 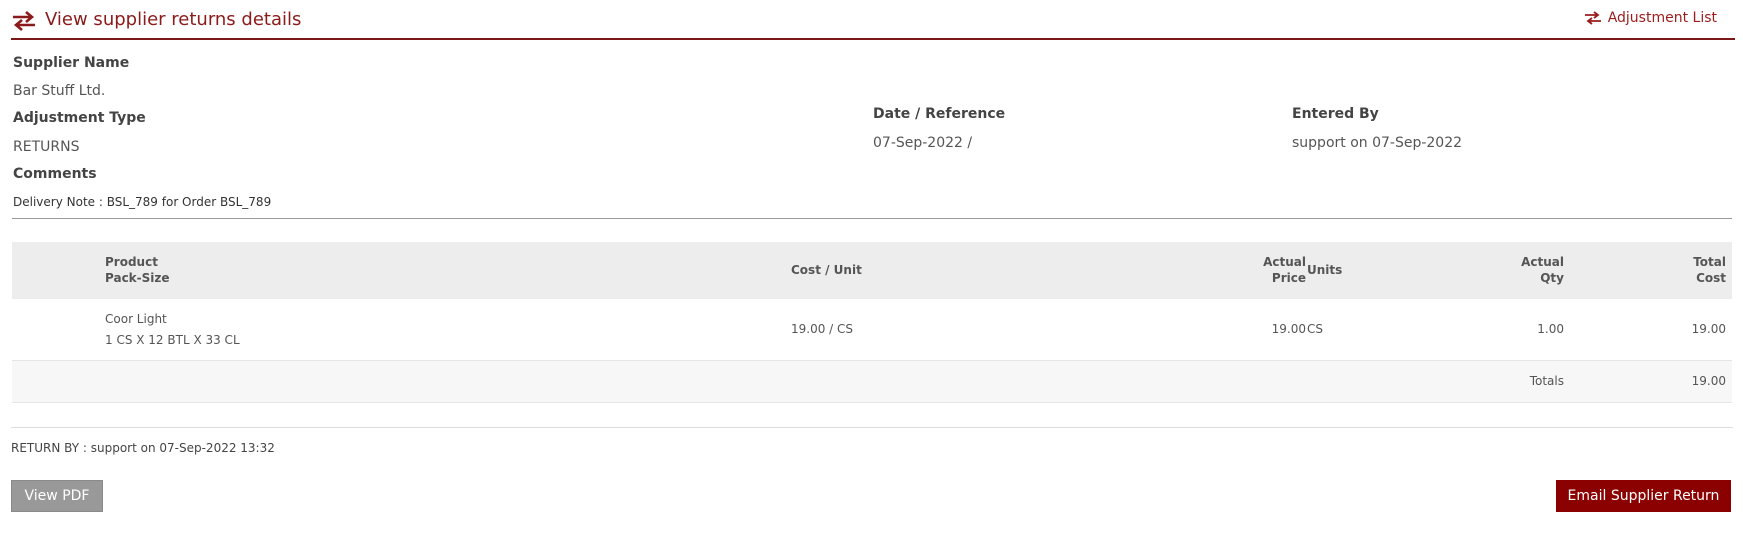 I want to click on table-totals-row: Totals 19.00, so click(x=872, y=382).